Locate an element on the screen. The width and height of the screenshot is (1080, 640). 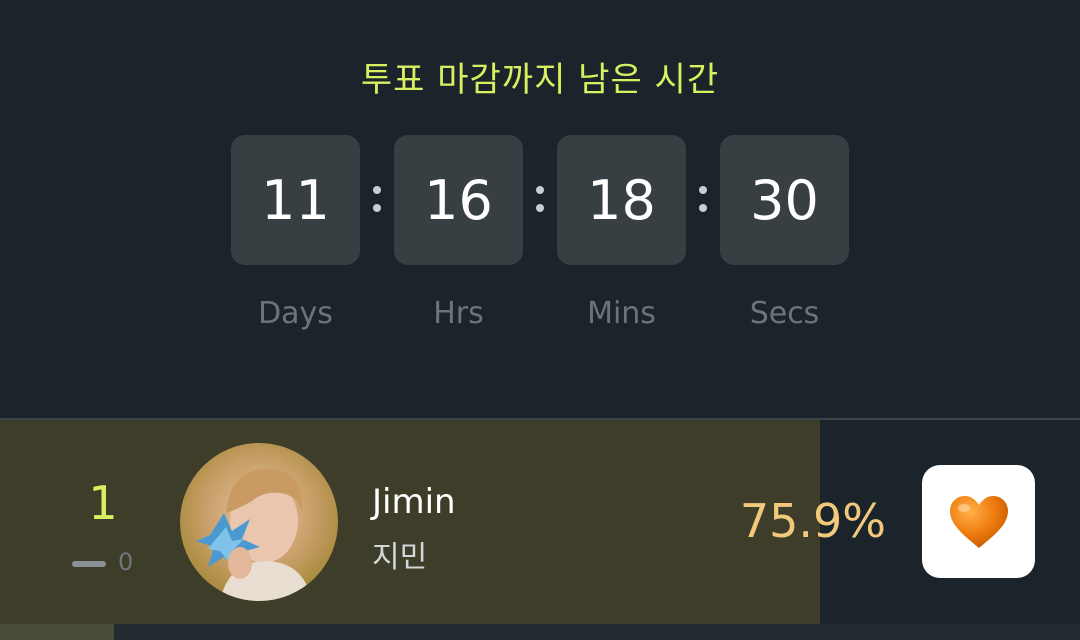
days-box: 11 is located at coordinates (295, 200).